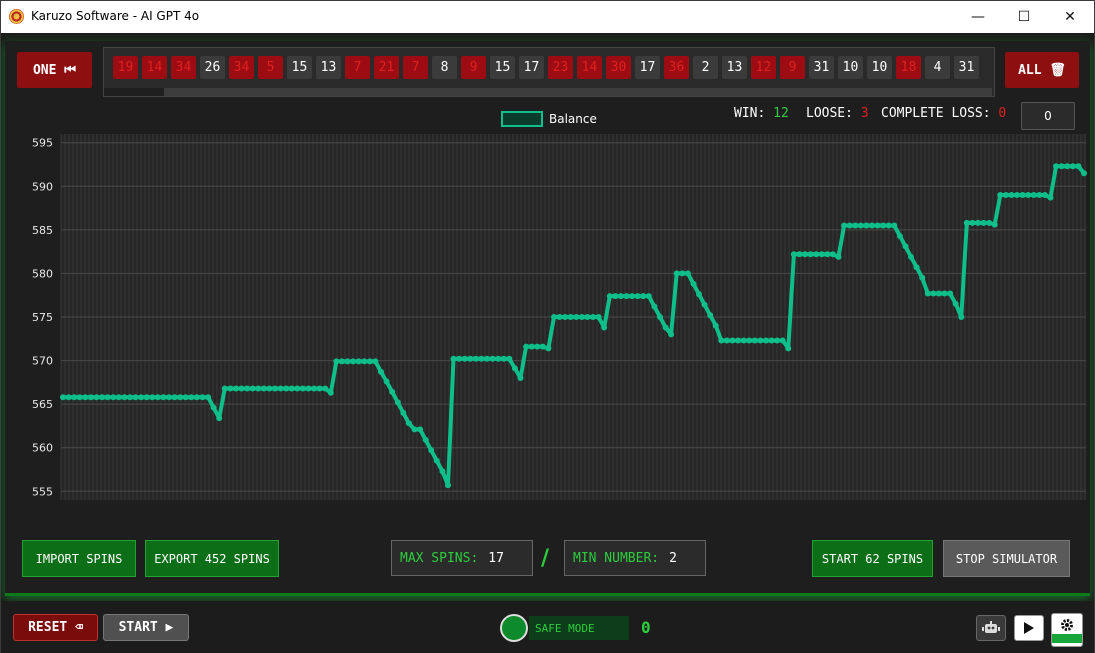  Describe the element at coordinates (560, 67) in the screenshot. I see `spin-number: 23` at that location.